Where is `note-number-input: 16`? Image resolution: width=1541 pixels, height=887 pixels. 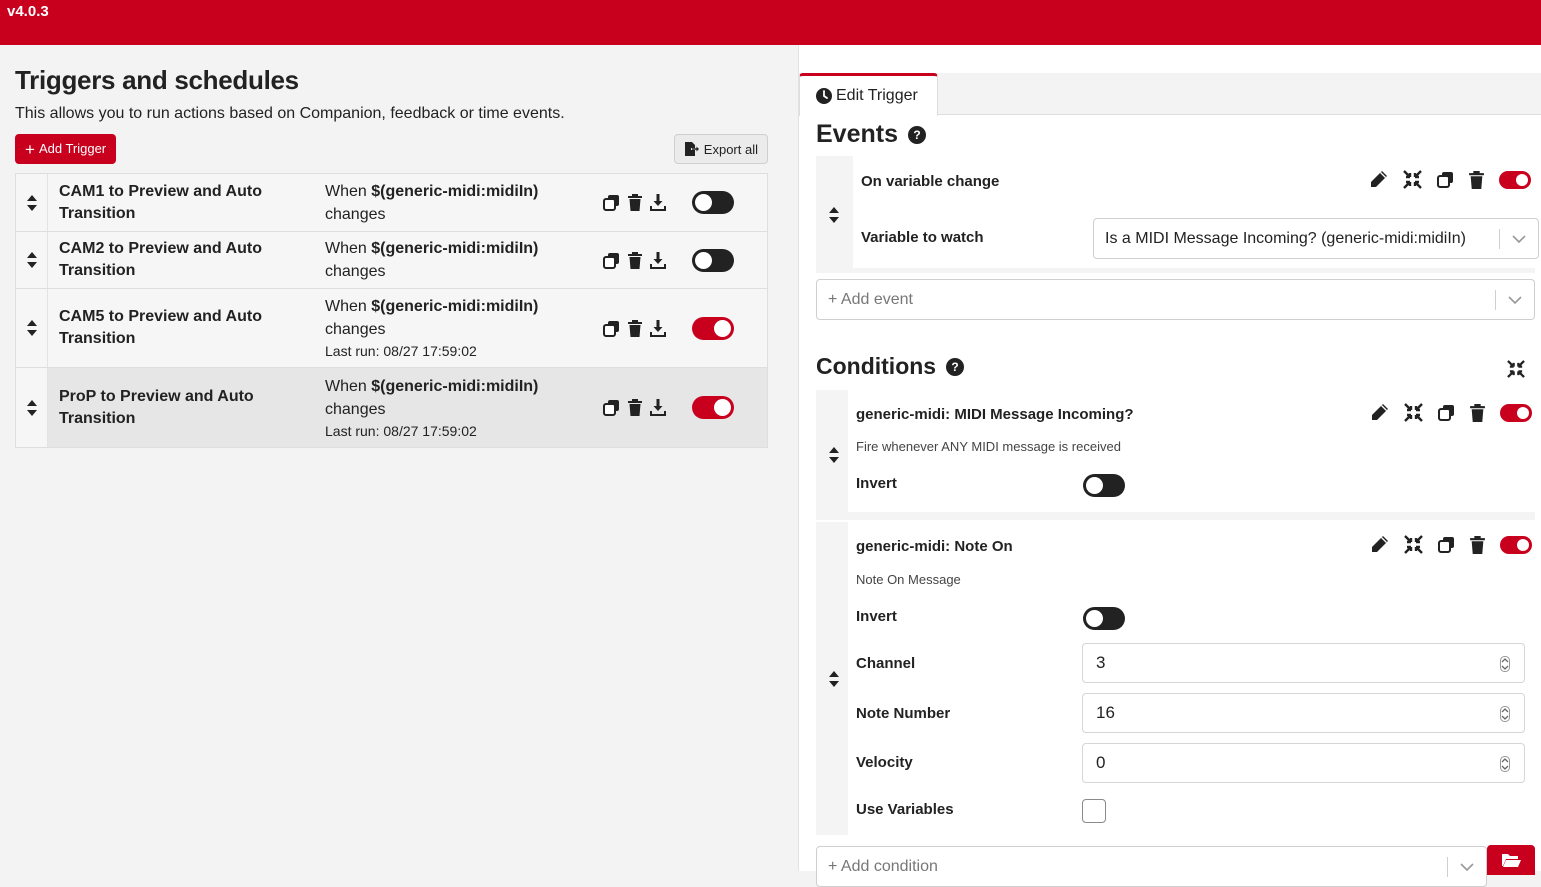 note-number-input: 16 is located at coordinates (1303, 713).